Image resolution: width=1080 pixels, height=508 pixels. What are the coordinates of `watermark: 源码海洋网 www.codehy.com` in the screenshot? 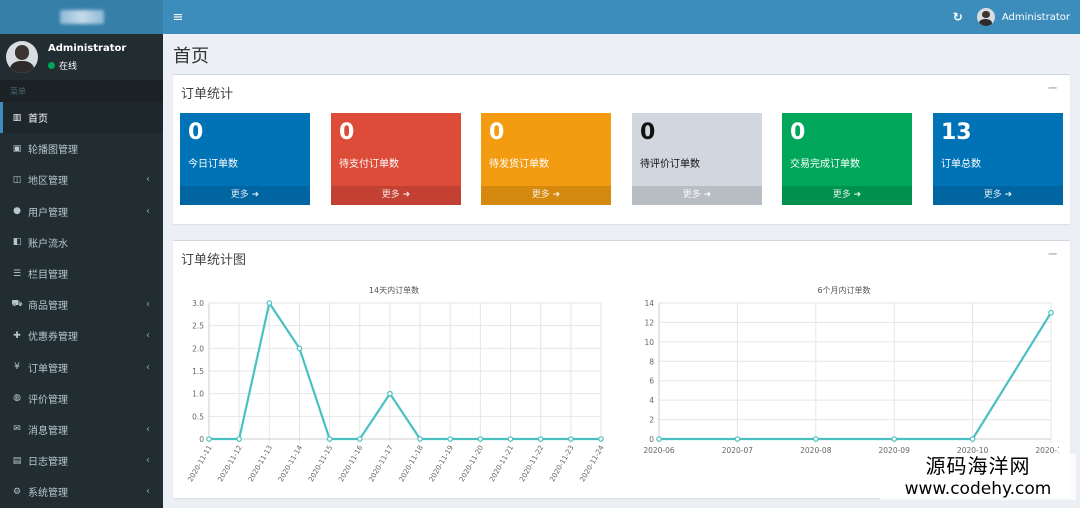 It's located at (978, 477).